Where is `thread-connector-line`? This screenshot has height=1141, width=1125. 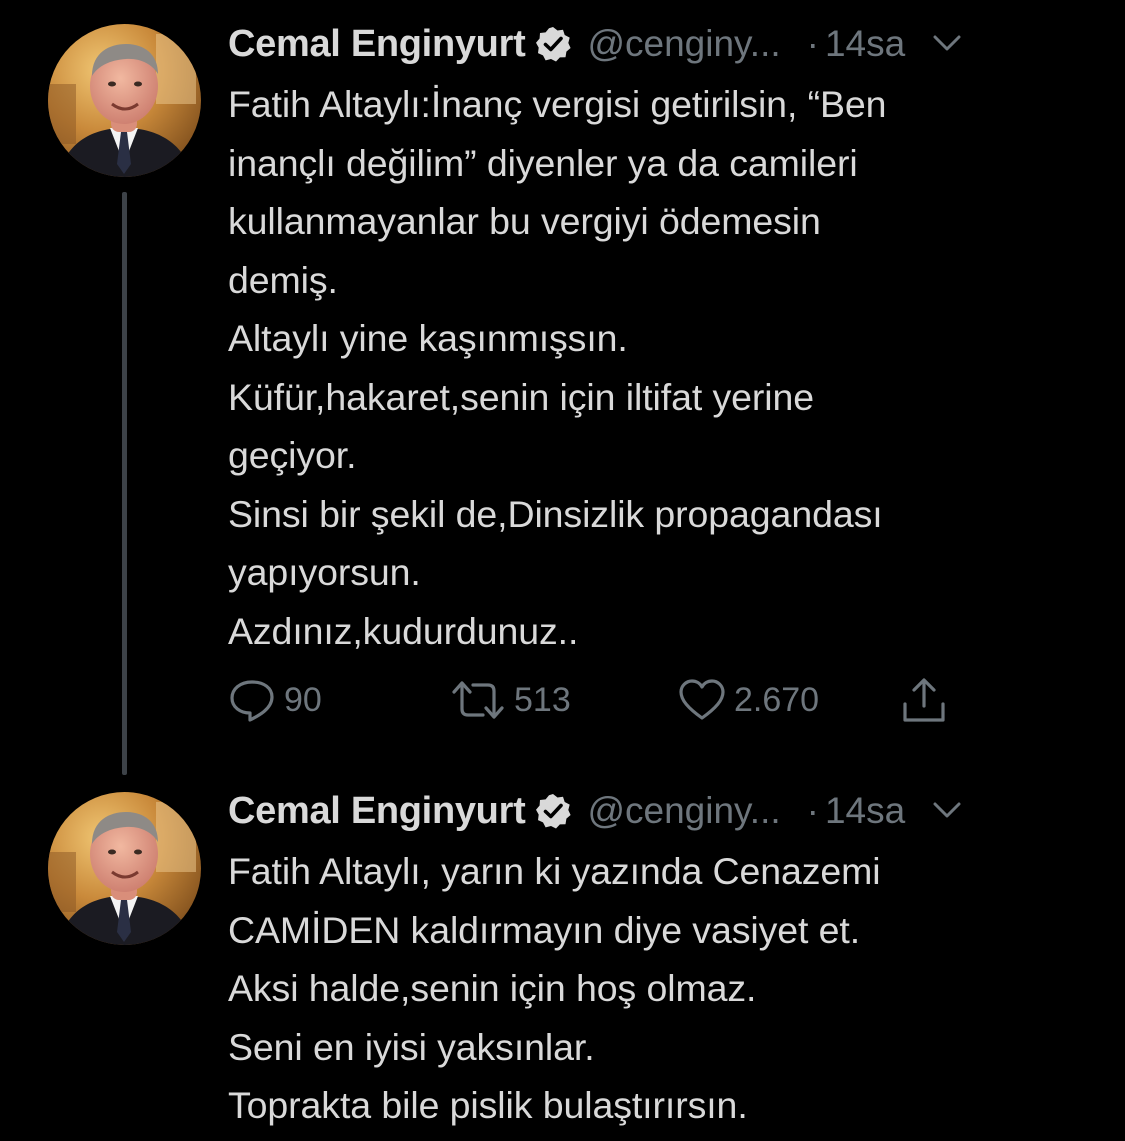
thread-connector-line is located at coordinates (124, 483).